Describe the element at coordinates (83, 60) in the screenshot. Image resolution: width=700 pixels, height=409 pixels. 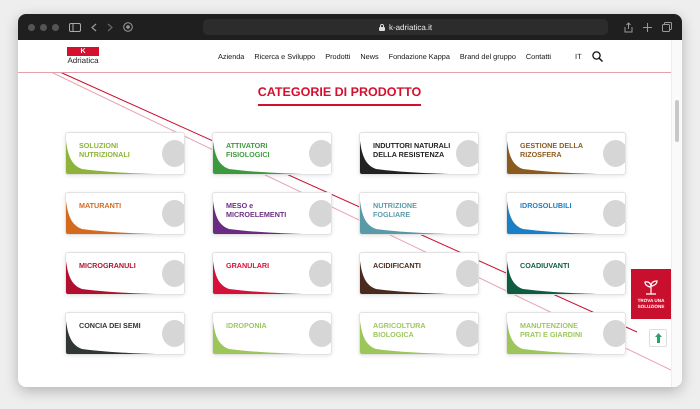
I see `logo-text: Adriatica` at that location.